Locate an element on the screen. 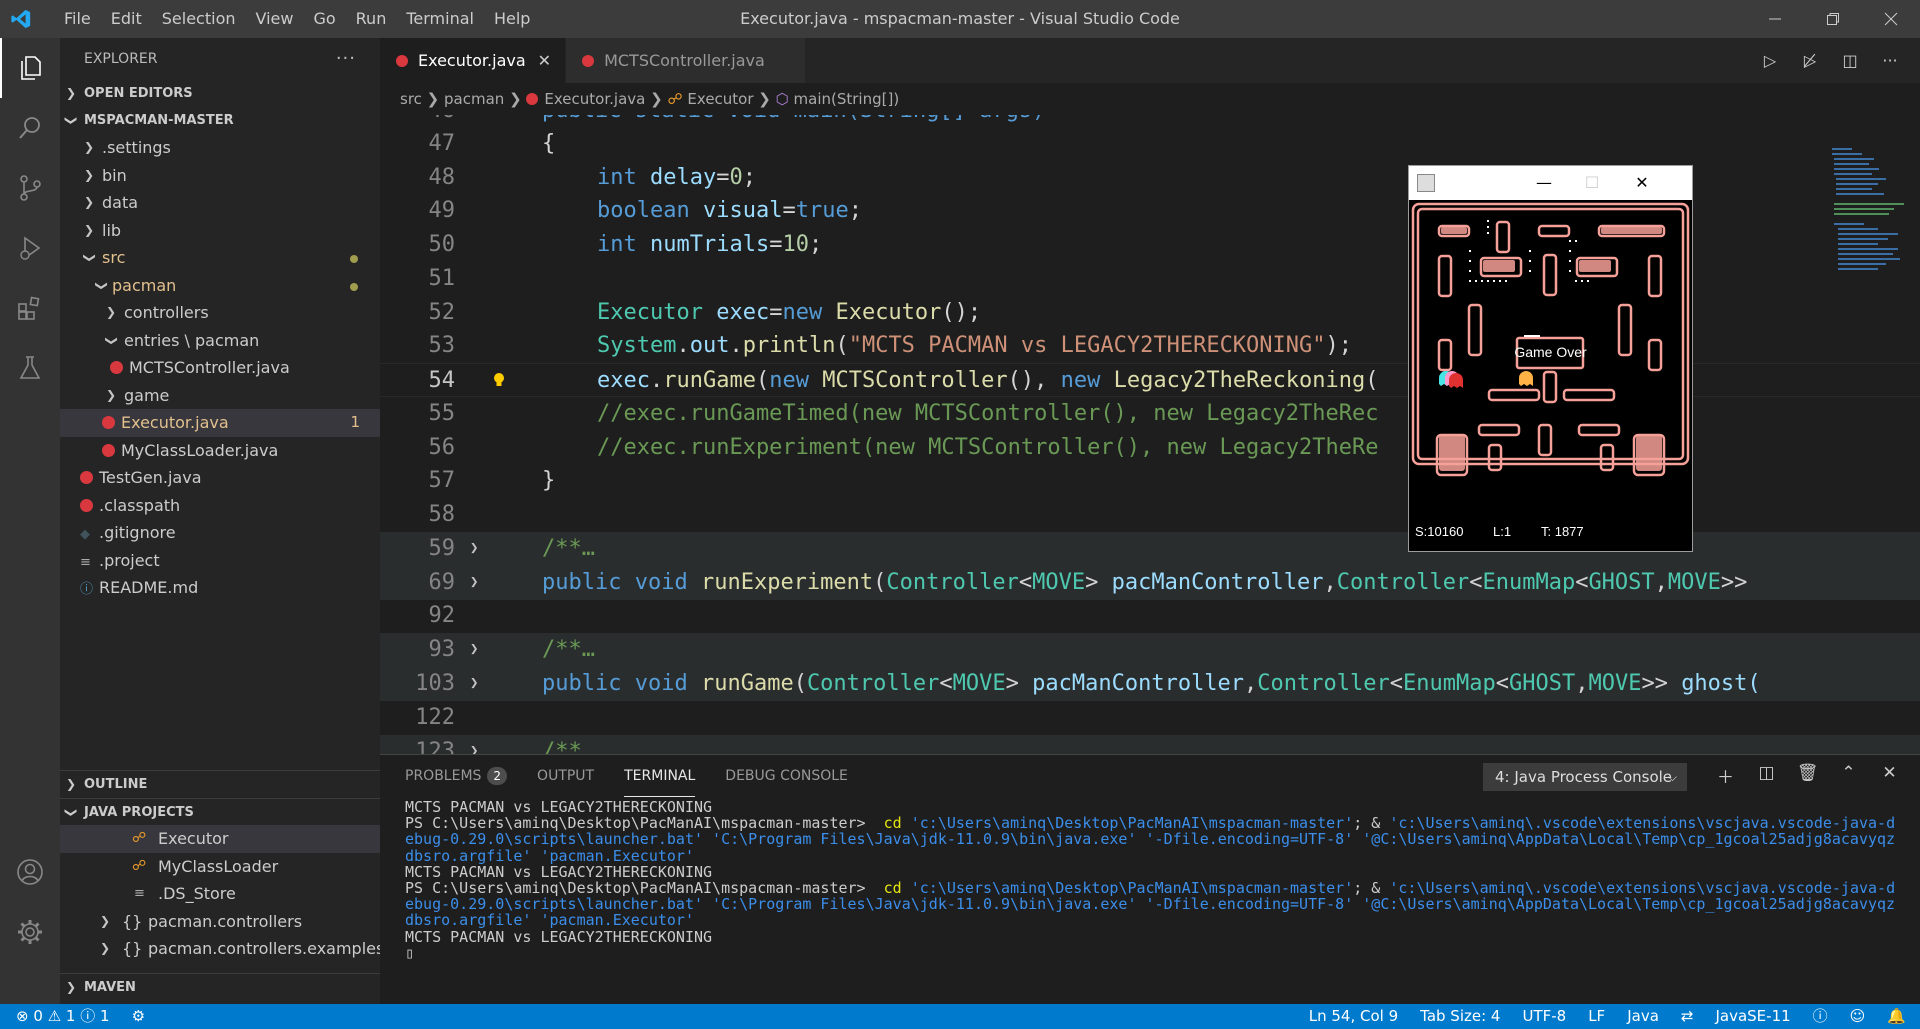 The height and width of the screenshot is (1029, 1920). pacman-game-window: — ☐ ✕ Game Over S:10160 L:1 T: 1877 is located at coordinates (1550, 358).